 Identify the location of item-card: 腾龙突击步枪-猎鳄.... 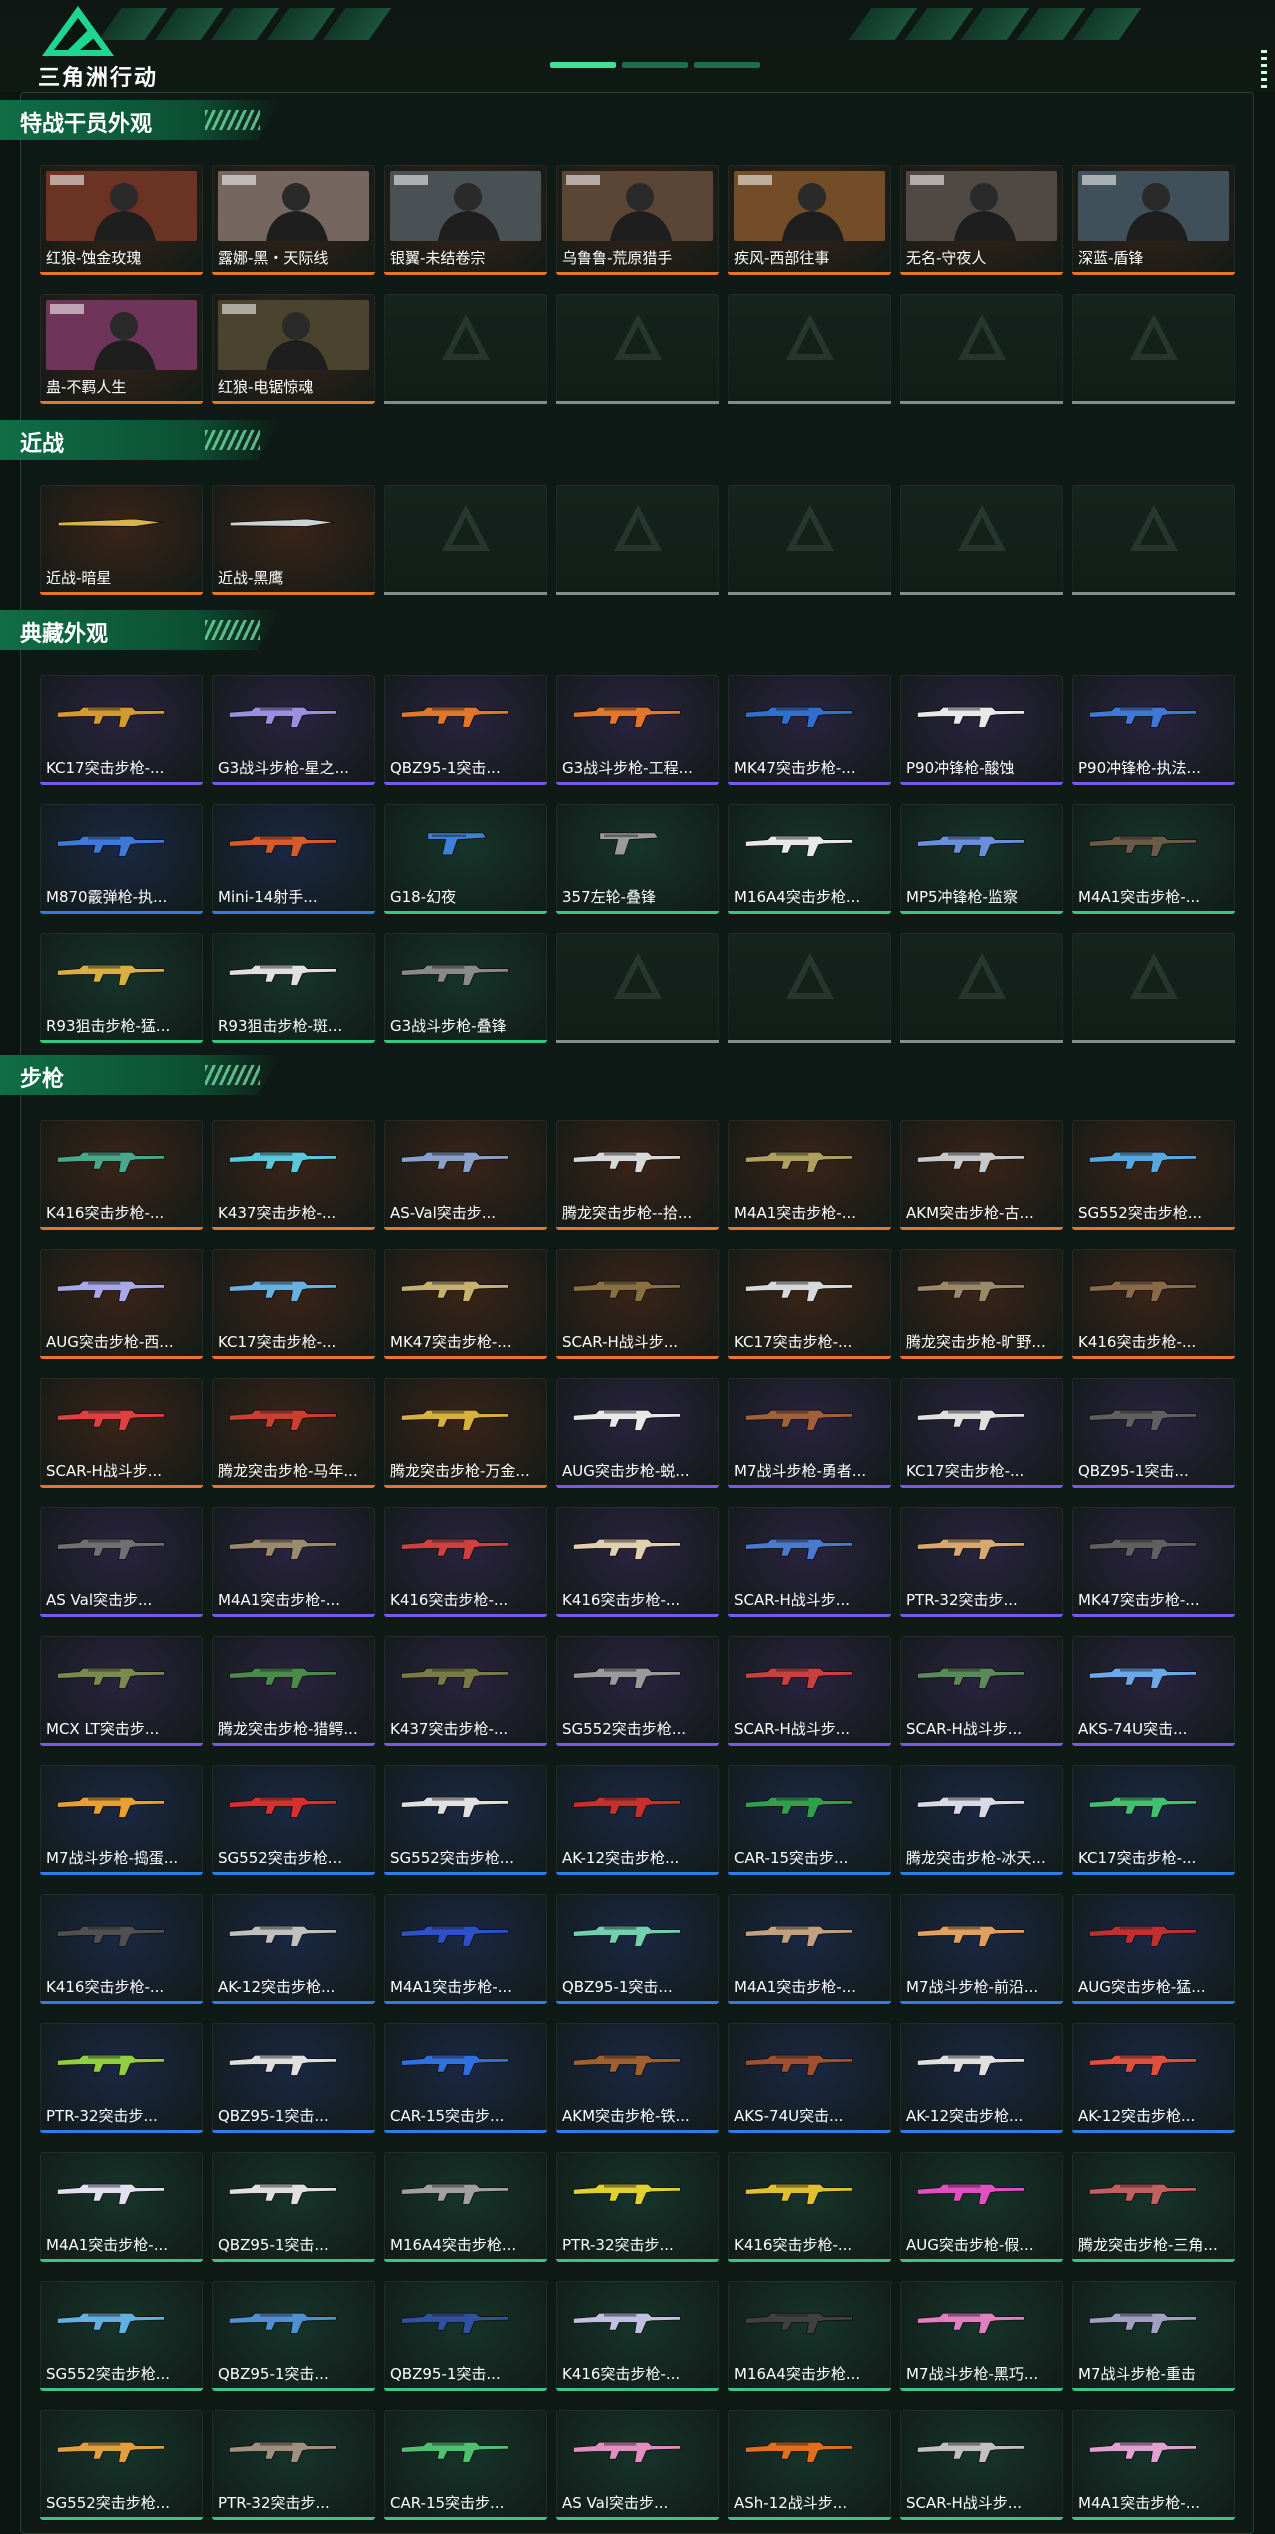
(293, 1691).